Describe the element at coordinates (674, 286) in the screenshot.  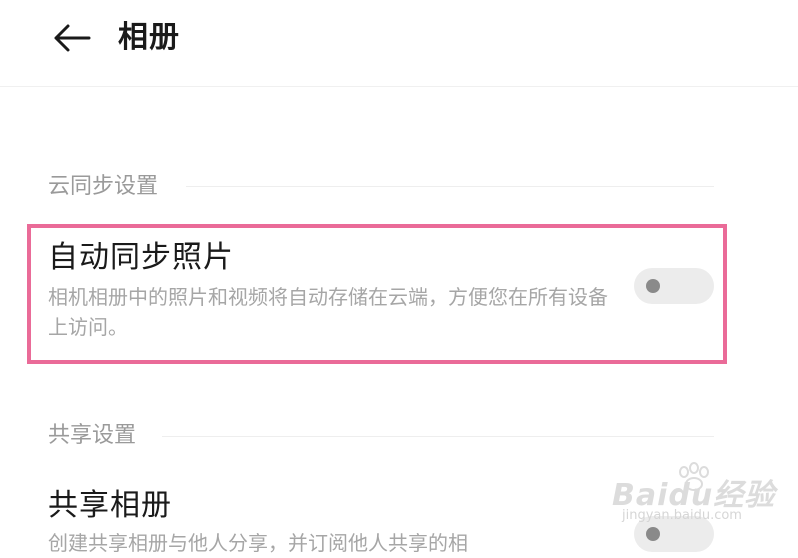
I see `auto-sync-toggle` at that location.